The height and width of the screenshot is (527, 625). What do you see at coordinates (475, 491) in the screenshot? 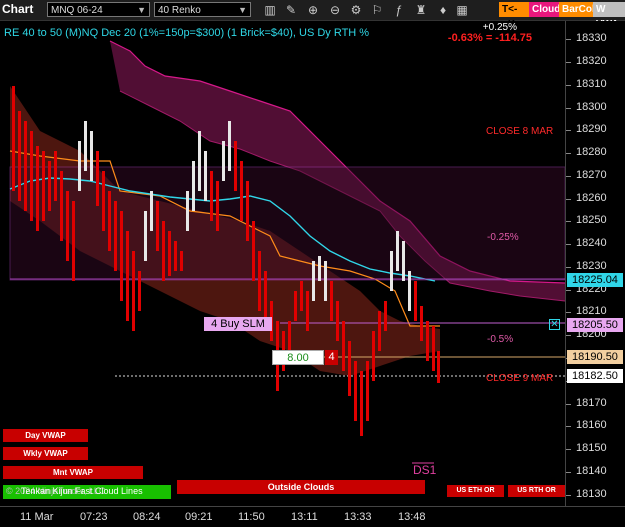
I see `us-eth-or-button: US ETH OR` at bounding box center [475, 491].